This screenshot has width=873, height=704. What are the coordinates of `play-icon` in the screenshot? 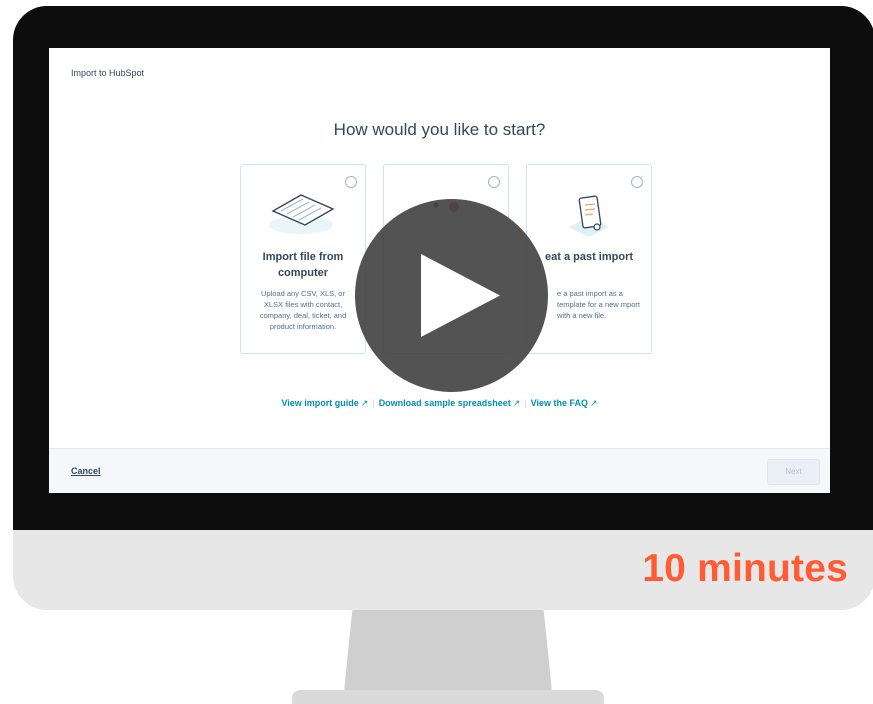 It's located at (460, 295).